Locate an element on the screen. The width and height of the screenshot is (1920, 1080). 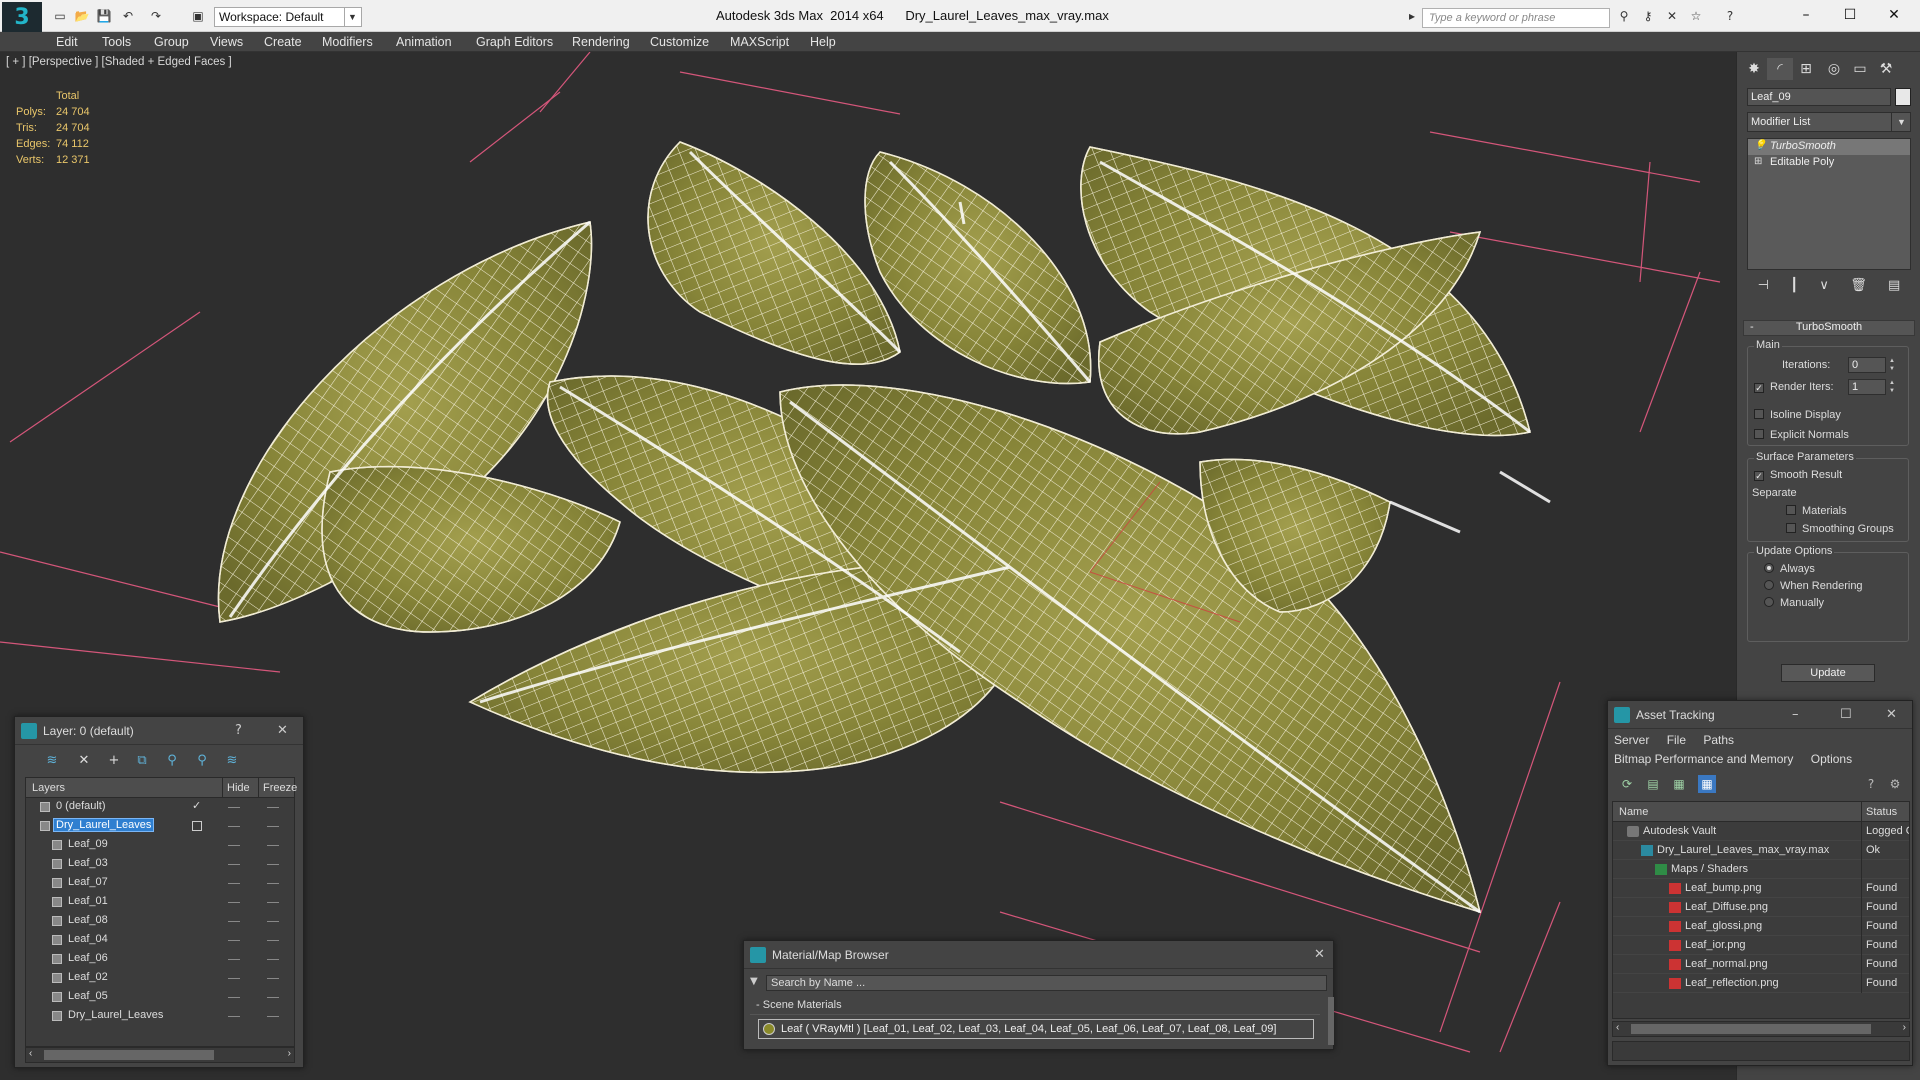
render-iters-checkbox: ✓ Render Iters: is located at coordinates (1794, 387).